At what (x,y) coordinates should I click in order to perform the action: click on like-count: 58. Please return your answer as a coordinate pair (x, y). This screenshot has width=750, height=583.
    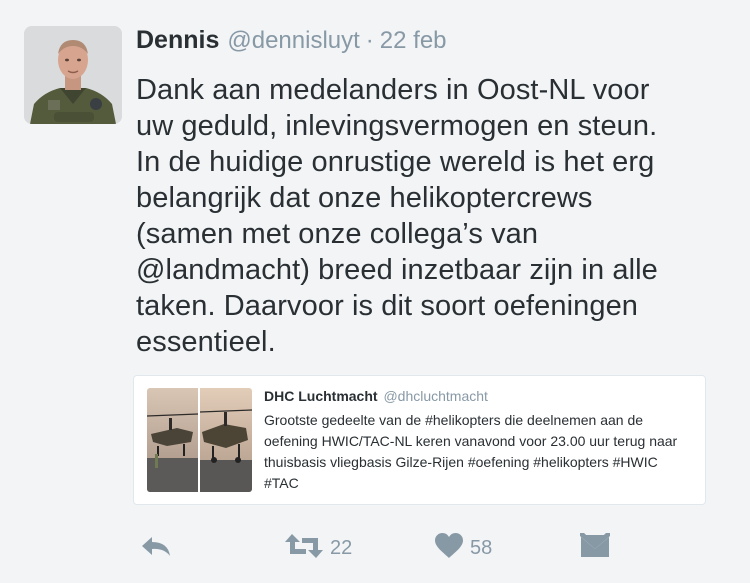
    Looking at the image, I should click on (481, 547).